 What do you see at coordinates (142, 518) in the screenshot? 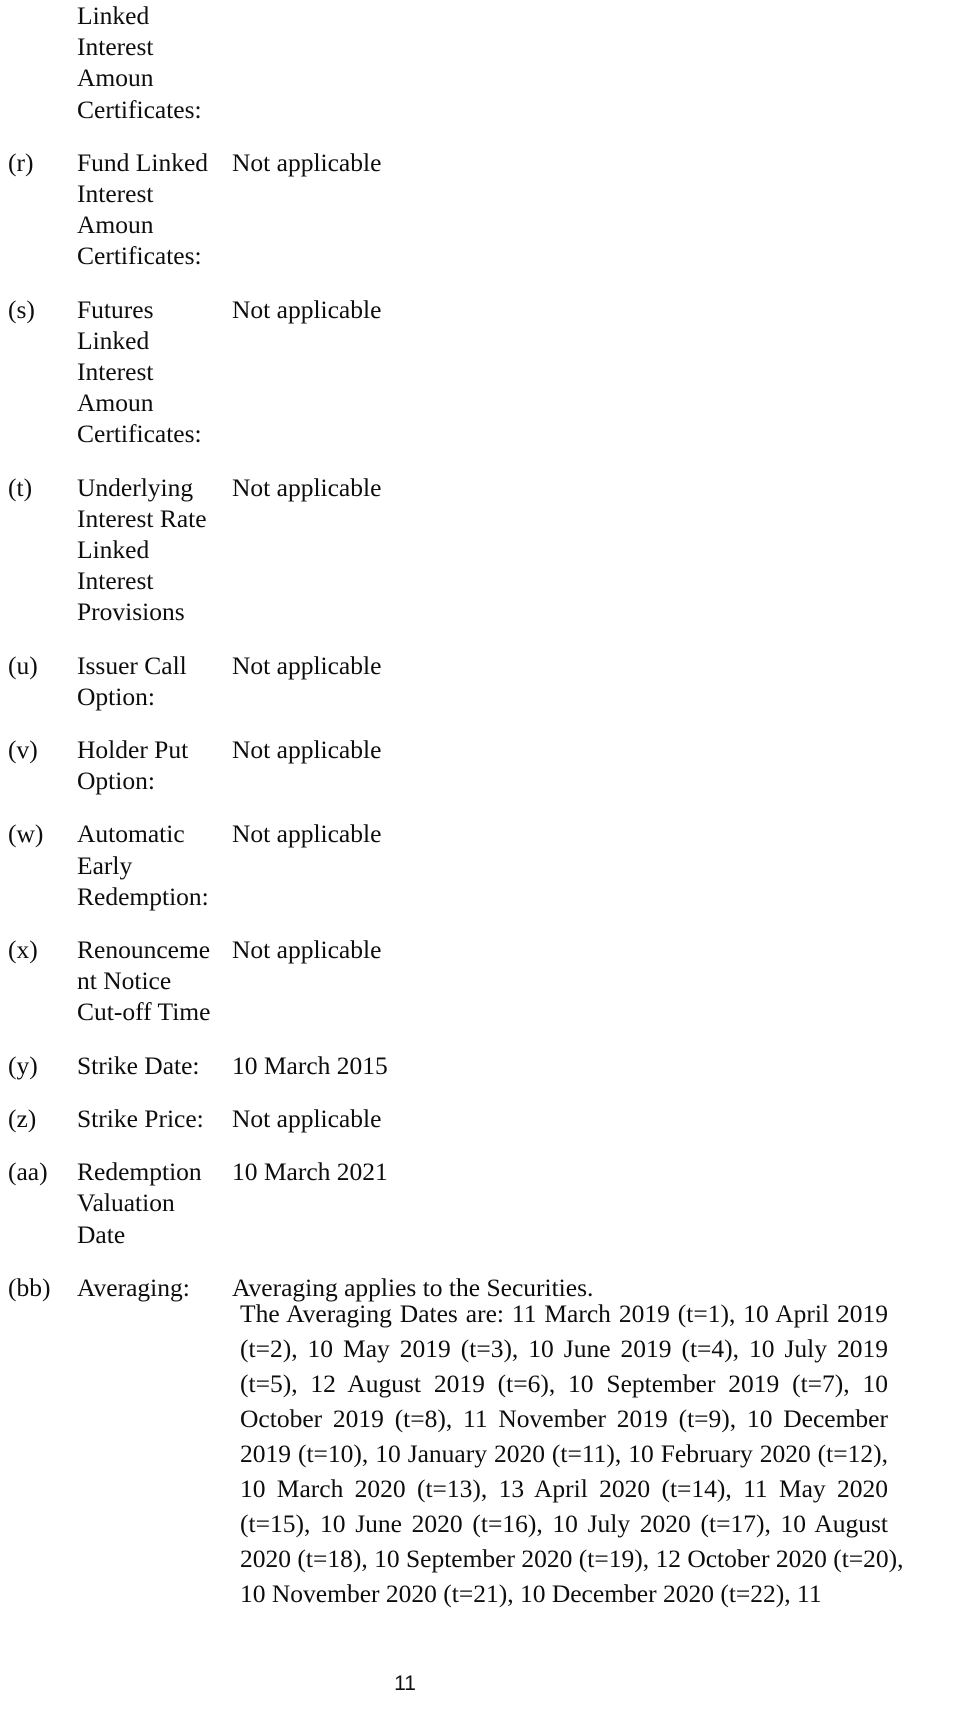
I see `term-name-line: Interest Rate` at bounding box center [142, 518].